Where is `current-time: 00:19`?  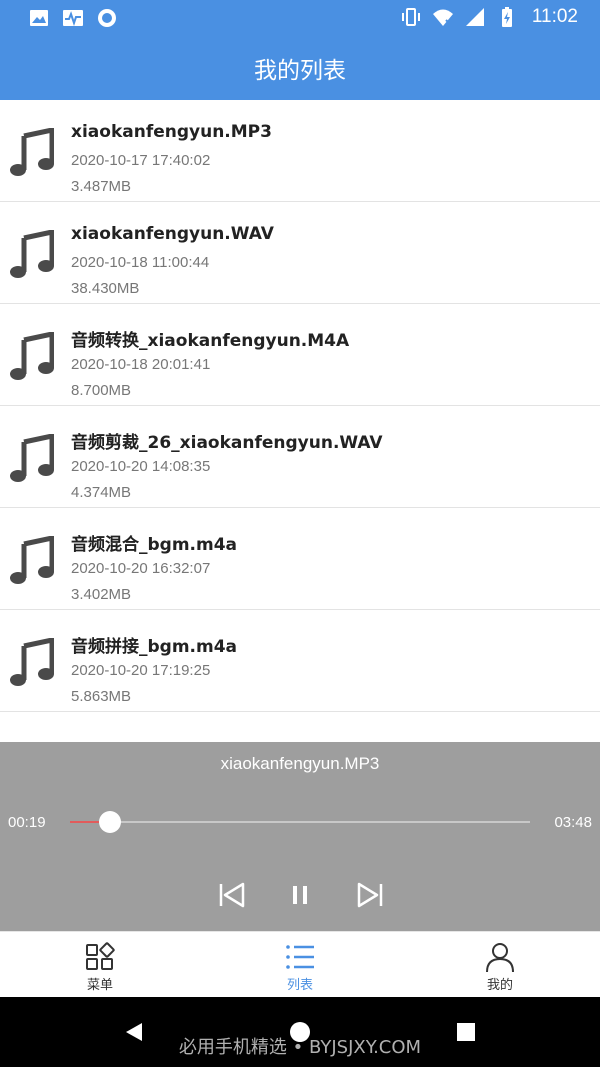
current-time: 00:19 is located at coordinates (27, 822).